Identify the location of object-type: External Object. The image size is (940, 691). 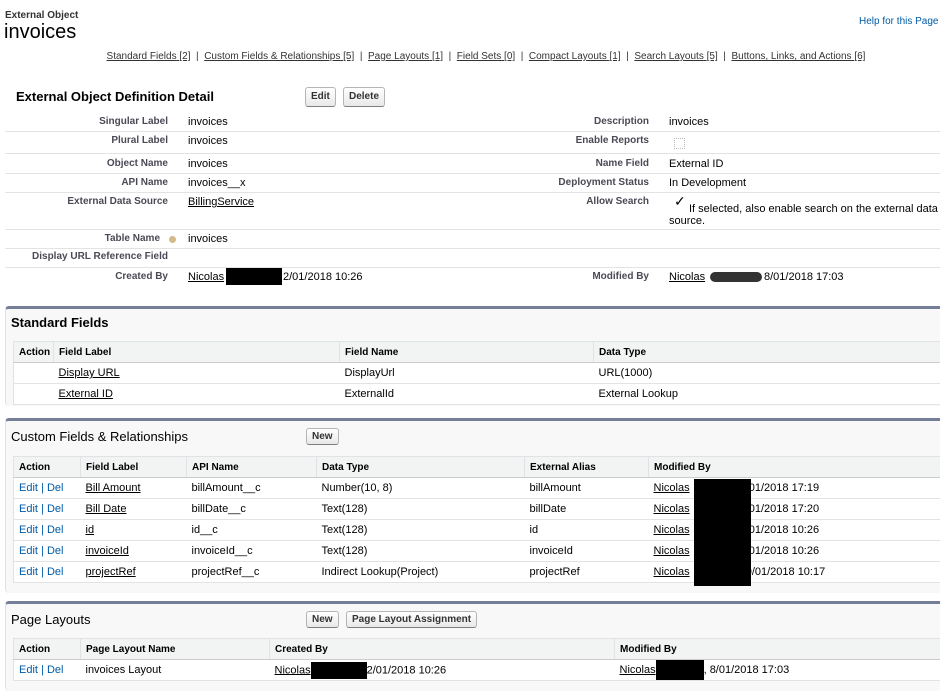
(41, 15).